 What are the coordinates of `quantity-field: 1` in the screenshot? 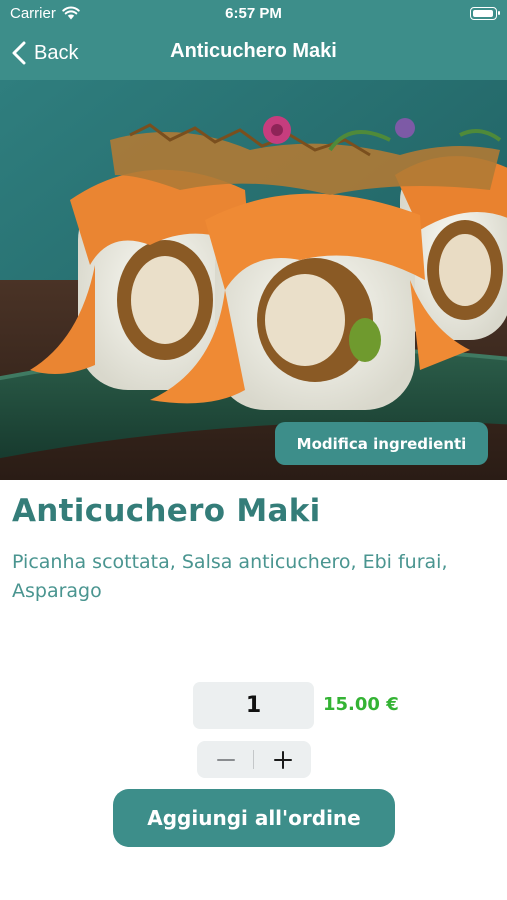 It's located at (253, 705).